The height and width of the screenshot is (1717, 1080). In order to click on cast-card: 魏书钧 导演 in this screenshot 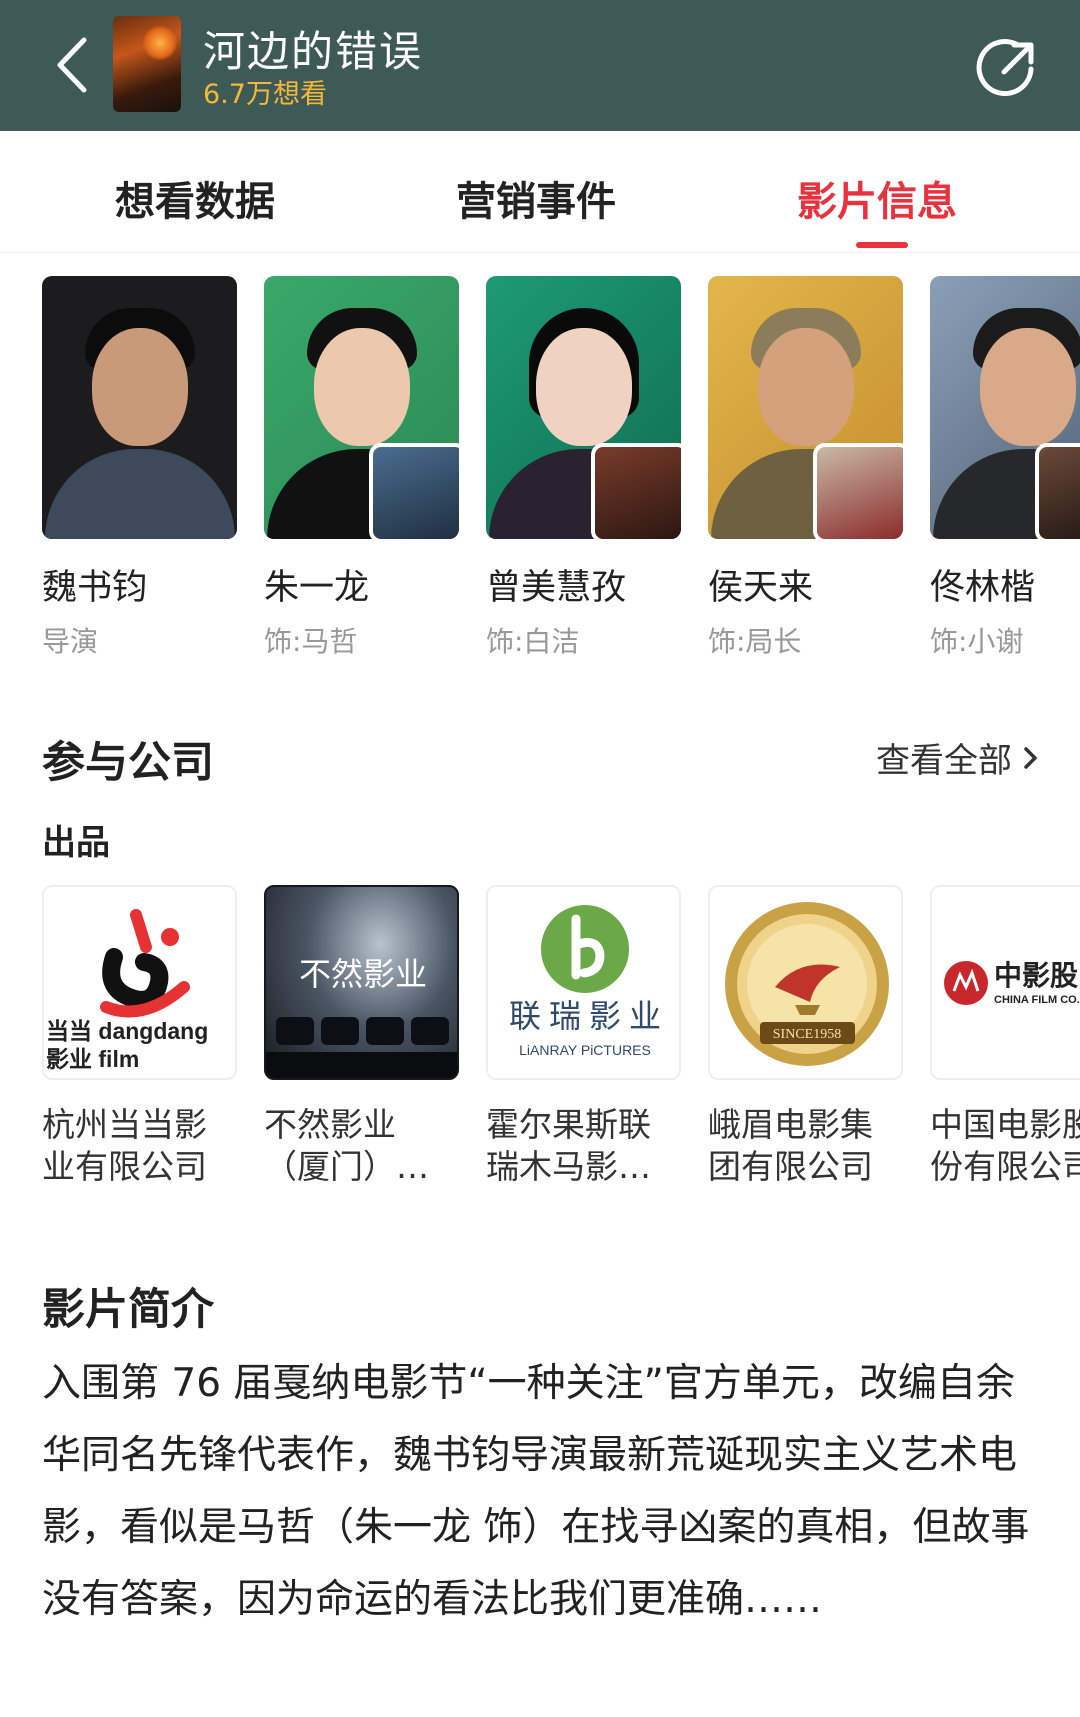, I will do `click(139, 466)`.